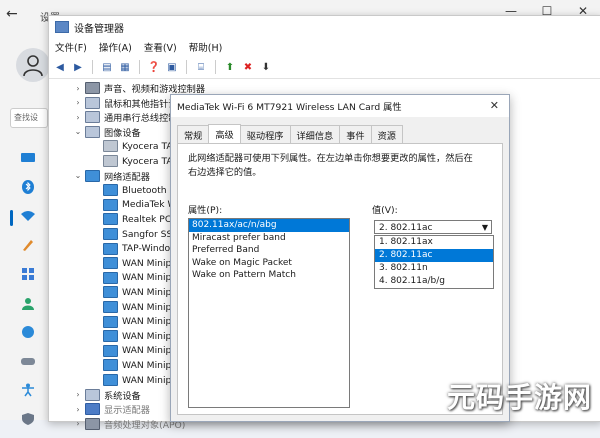  What do you see at coordinates (28, 187) in the screenshot?
I see `bluetooth-icon` at bounding box center [28, 187].